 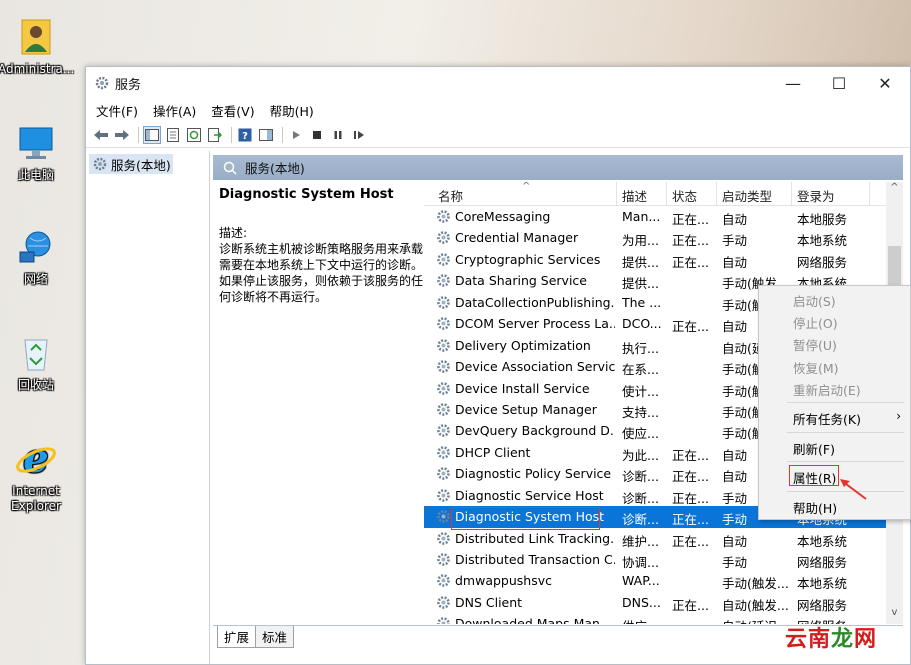 I want to click on table-row: dmwappushsvc WAP... 手动(触发... 本地系统, so click(x=658, y=580).